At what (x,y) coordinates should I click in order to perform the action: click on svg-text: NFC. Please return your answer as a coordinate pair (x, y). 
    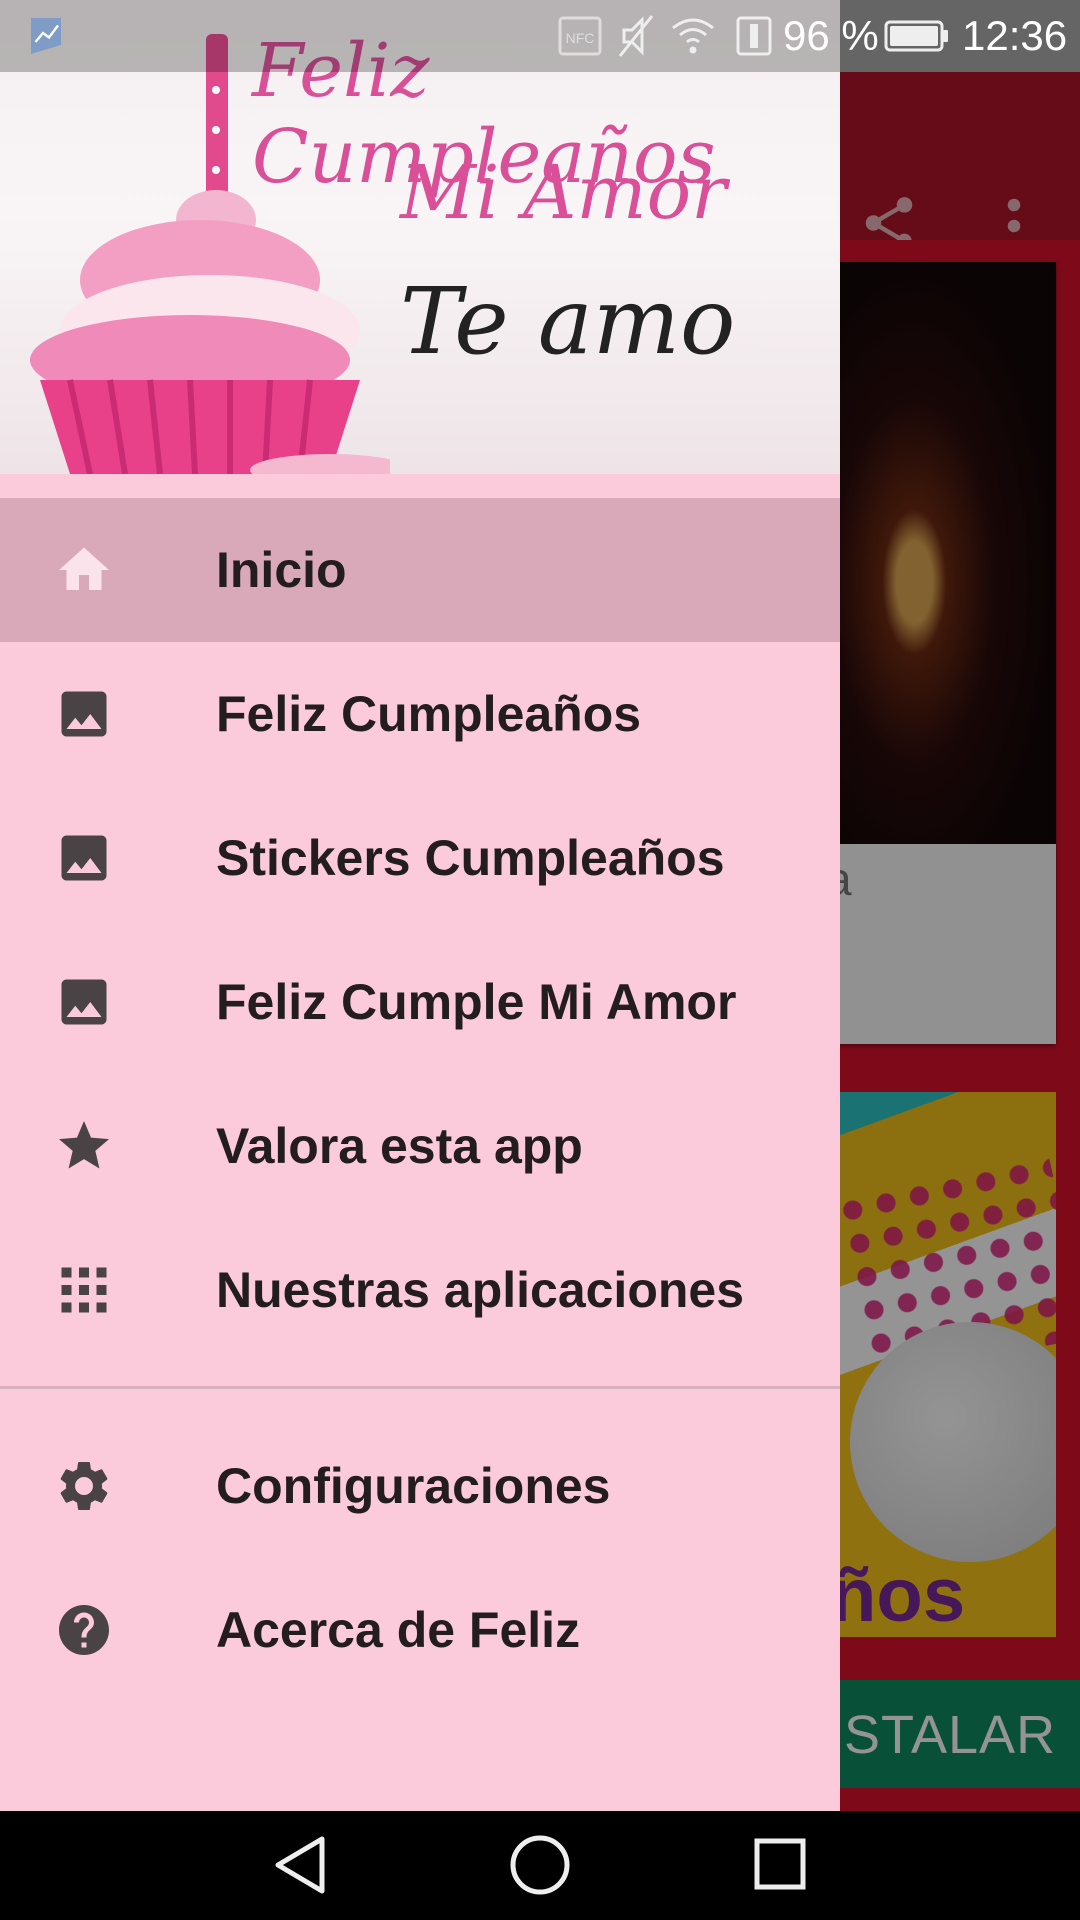
    Looking at the image, I should click on (580, 38).